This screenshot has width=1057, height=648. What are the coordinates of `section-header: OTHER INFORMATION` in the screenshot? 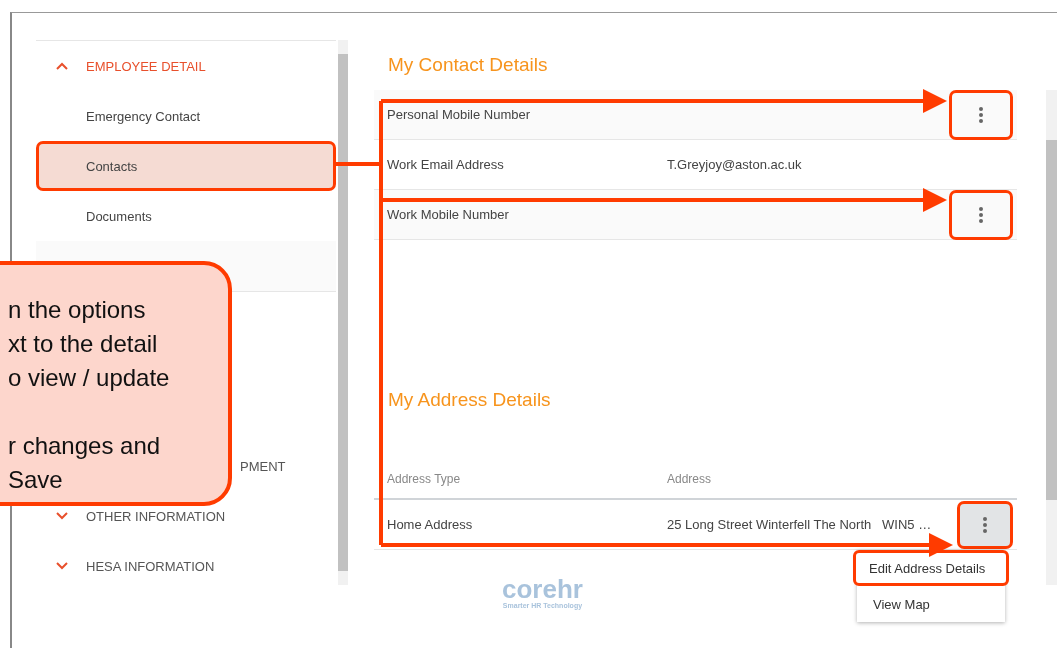 It's located at (156, 516).